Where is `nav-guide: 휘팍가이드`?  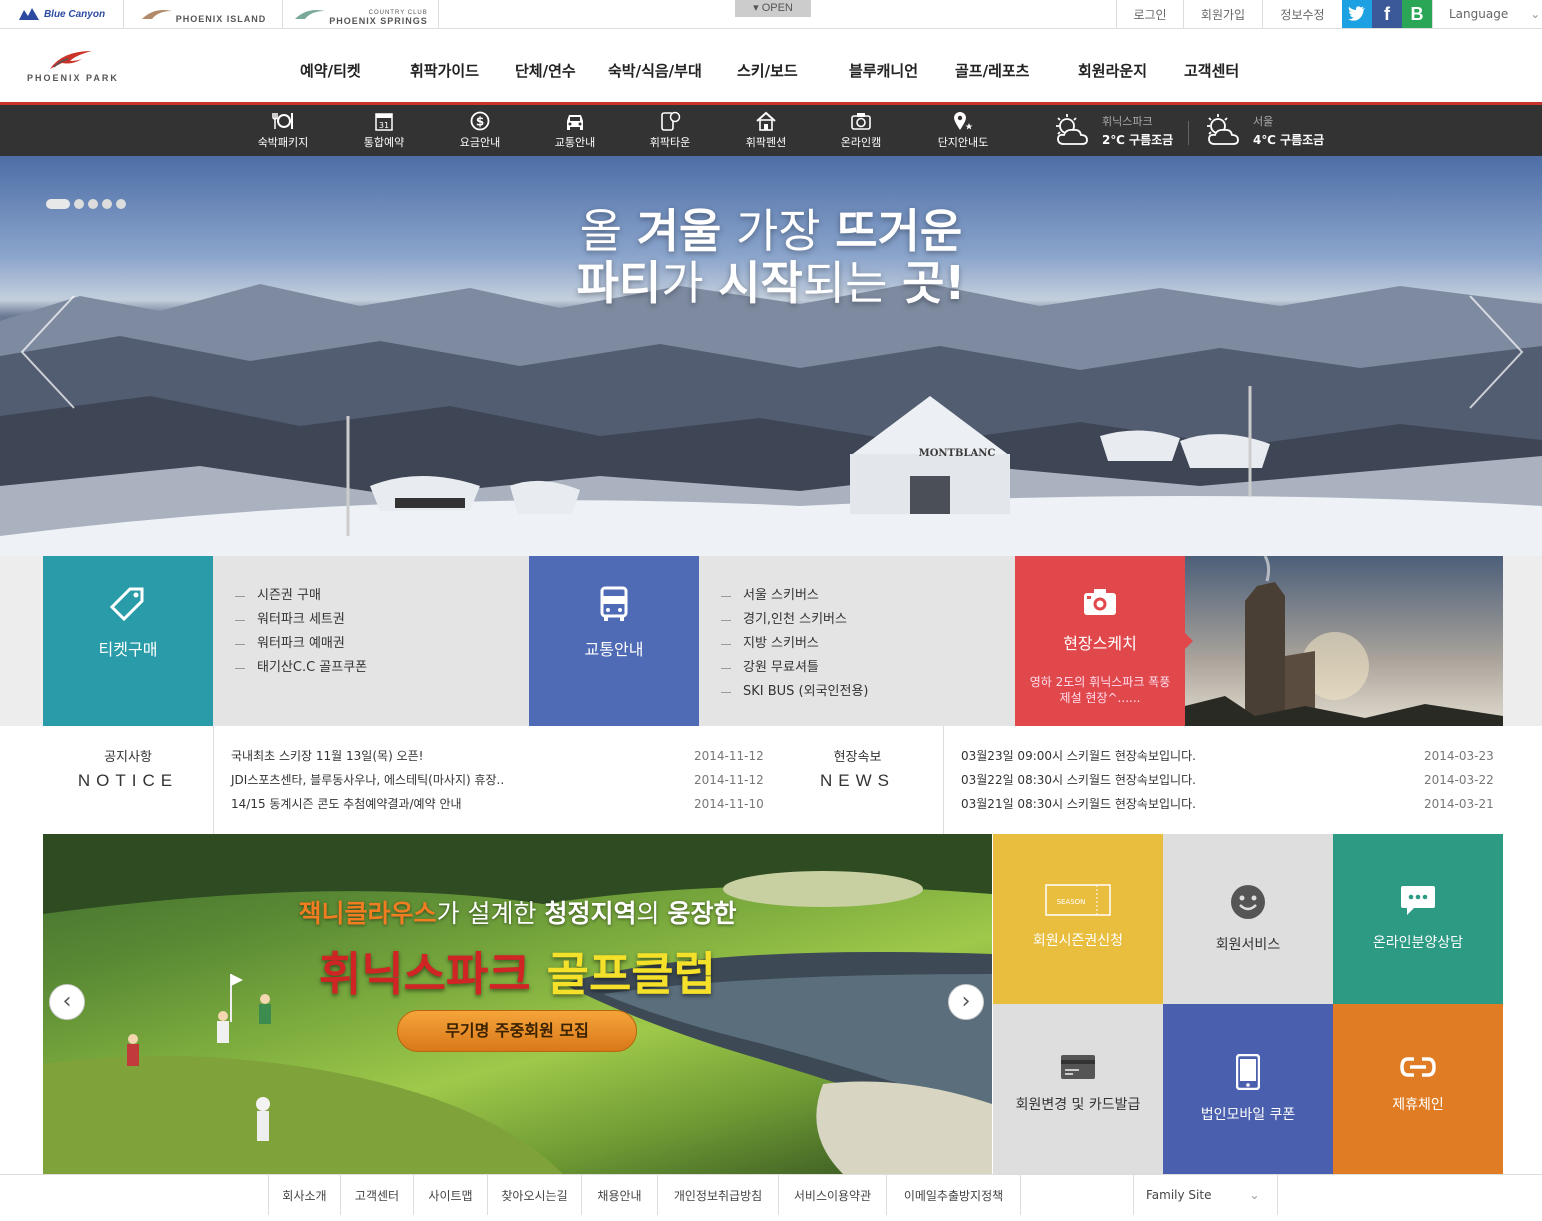
nav-guide: 휘팍가이드 is located at coordinates (444, 70).